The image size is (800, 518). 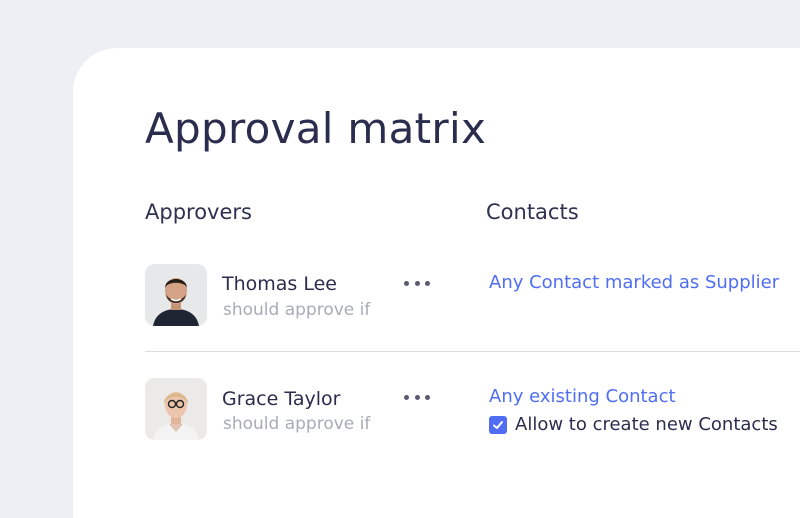 I want to click on allow-create-contacts-option: Allow to create new Contacts, so click(x=633, y=424).